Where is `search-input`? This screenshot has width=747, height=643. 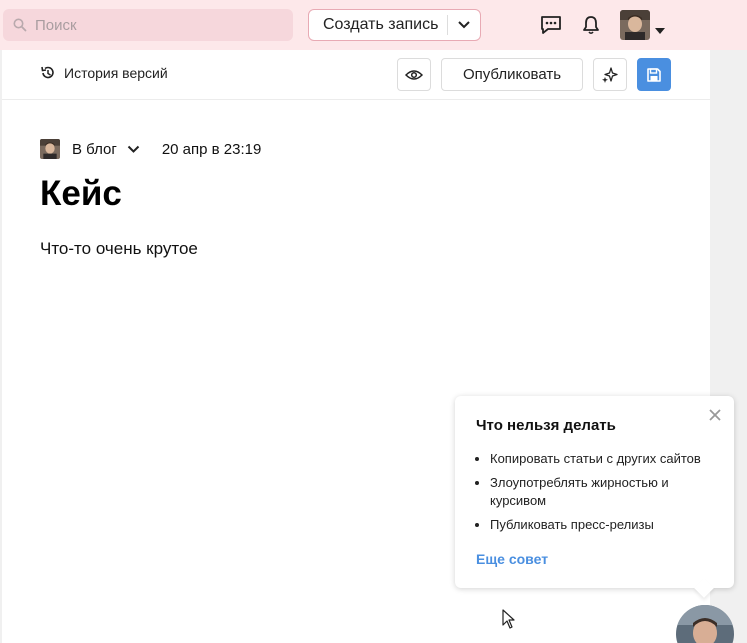 search-input is located at coordinates (155, 25).